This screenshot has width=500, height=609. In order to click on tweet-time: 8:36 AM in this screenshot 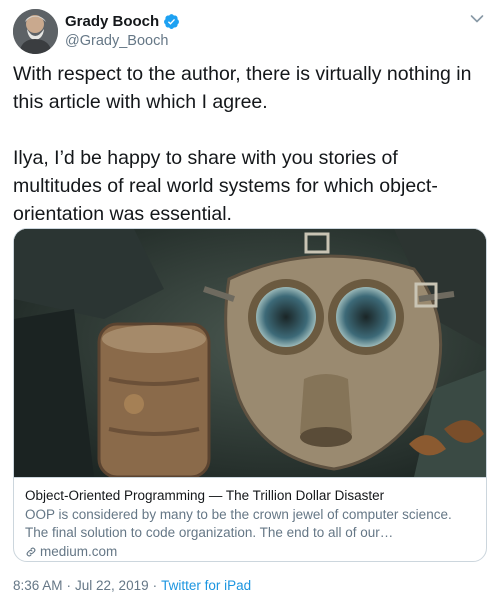, I will do `click(38, 585)`.